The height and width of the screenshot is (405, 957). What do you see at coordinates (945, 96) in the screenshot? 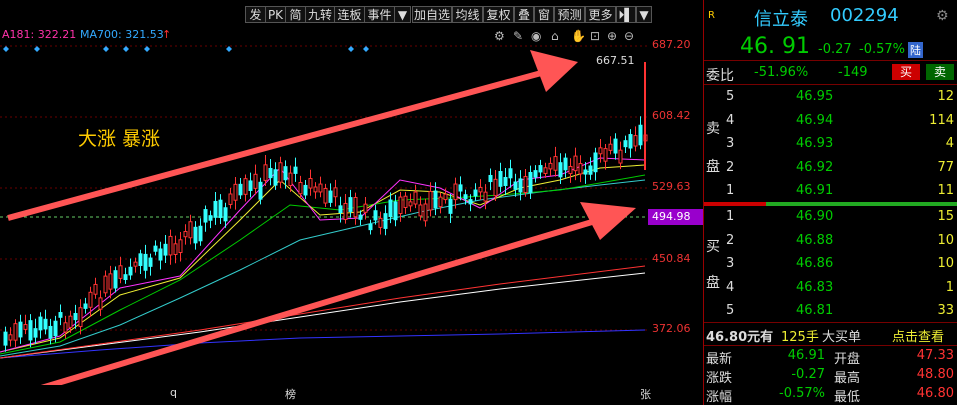
I see `ask-volume: 12` at bounding box center [945, 96].